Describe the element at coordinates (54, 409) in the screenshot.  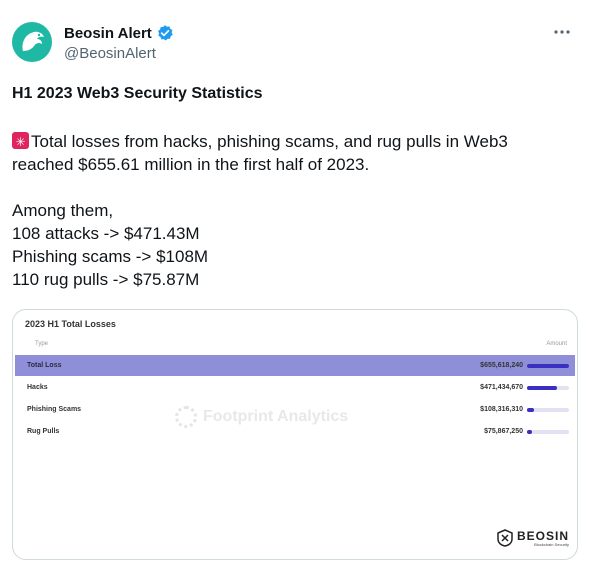
I see `row-type-label: Phishing Scams` at that location.